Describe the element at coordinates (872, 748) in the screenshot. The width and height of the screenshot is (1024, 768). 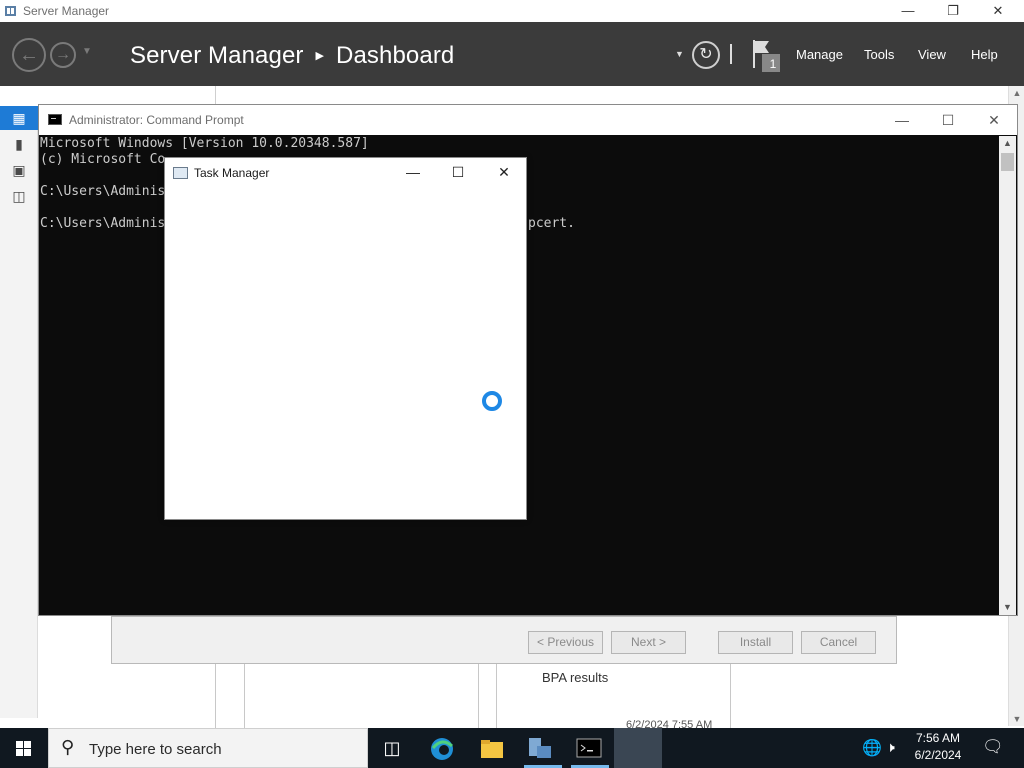
I see `network-icon: 🌐` at that location.